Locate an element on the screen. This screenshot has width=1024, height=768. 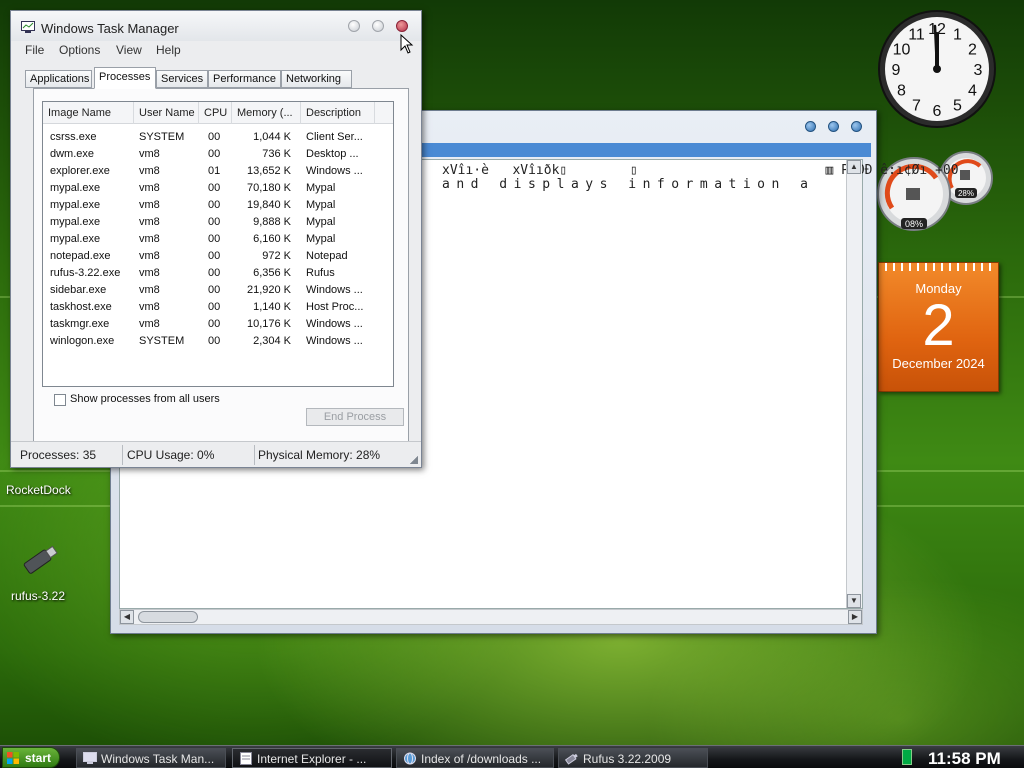
cell-memory: 2,304 K is located at coordinates (272, 341).